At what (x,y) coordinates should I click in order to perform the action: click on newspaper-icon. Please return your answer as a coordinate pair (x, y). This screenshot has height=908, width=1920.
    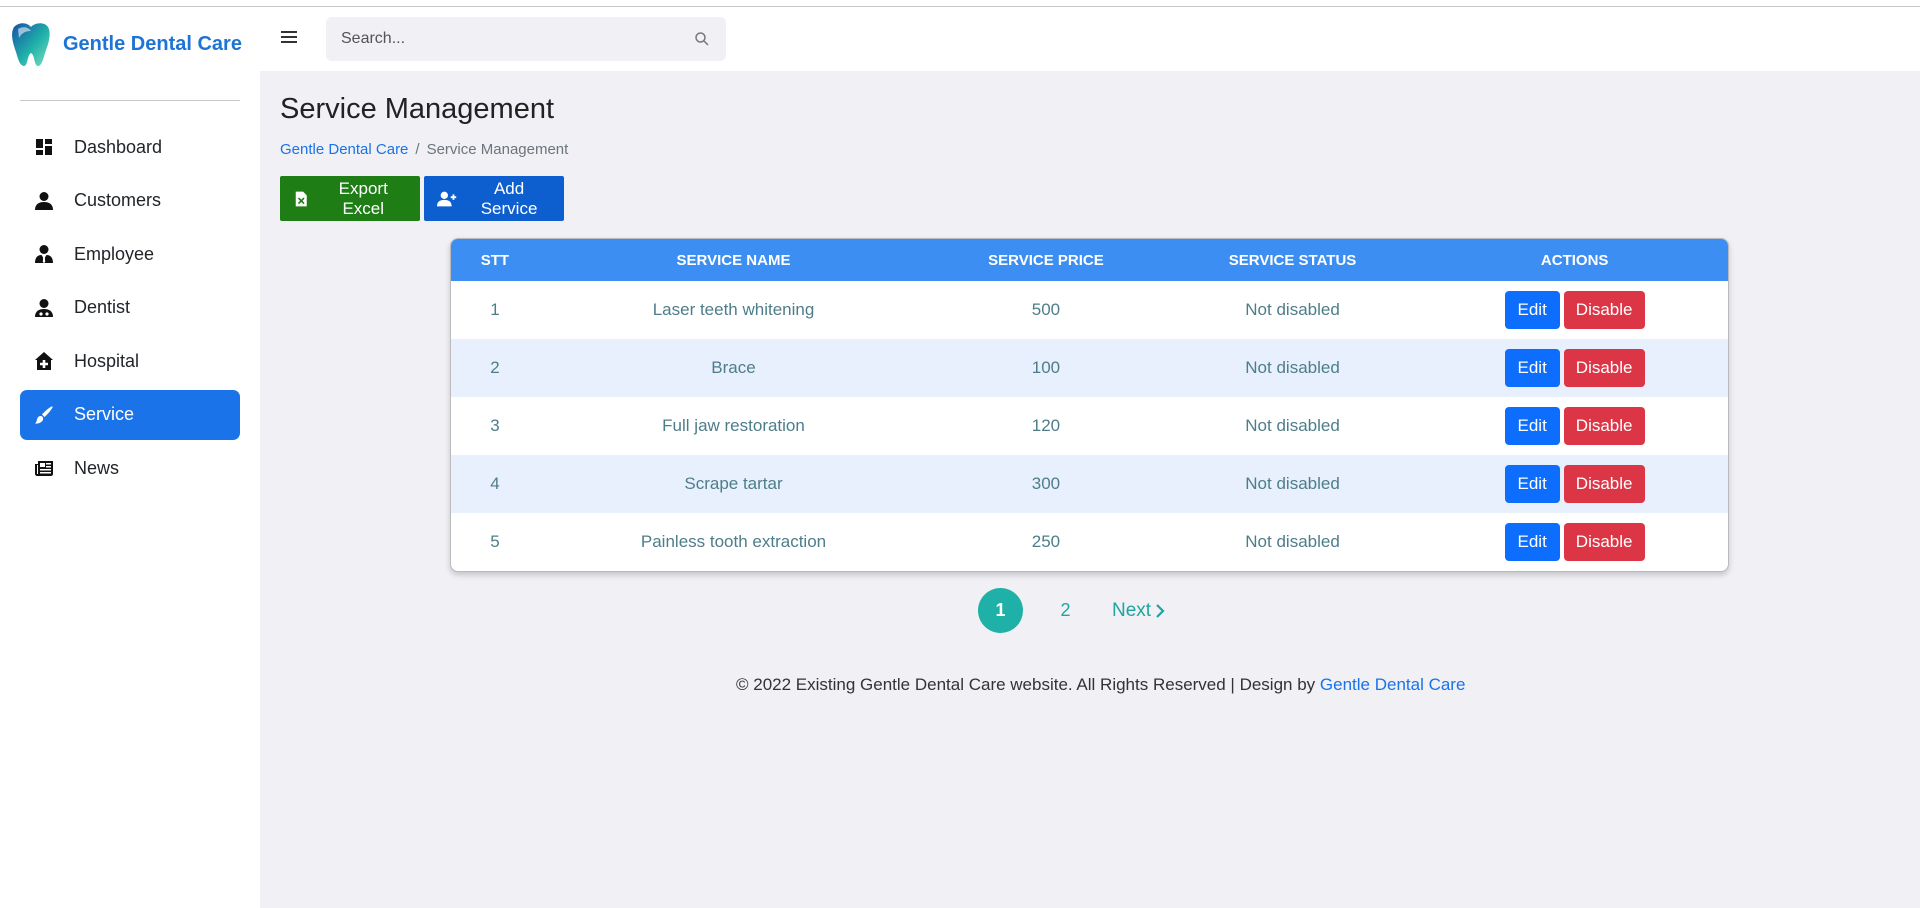
    Looking at the image, I should click on (44, 468).